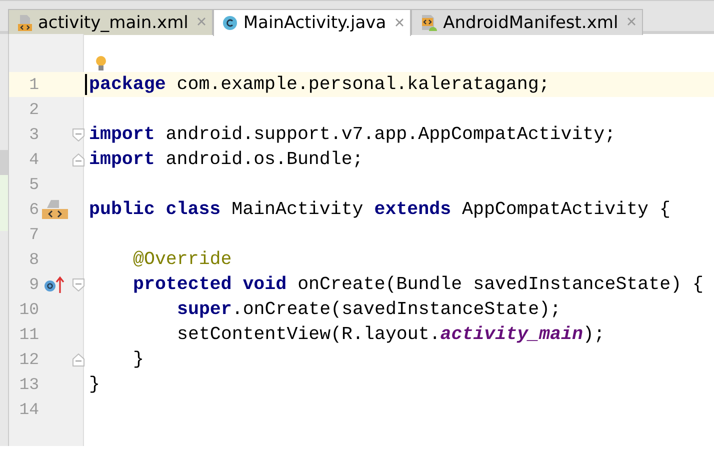 This screenshot has width=714, height=449. What do you see at coordinates (25, 23) in the screenshot?
I see `xml-file-icon` at bounding box center [25, 23].